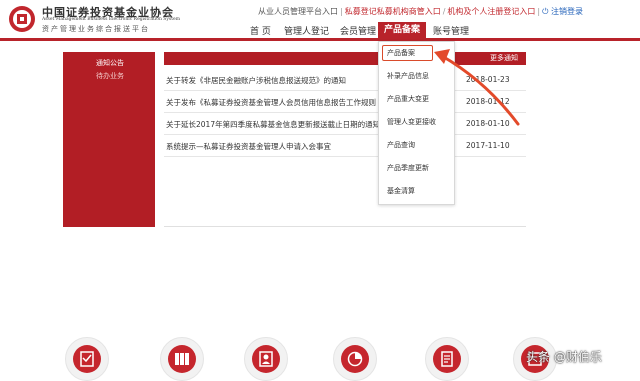 This screenshot has width=640, height=381. I want to click on association-emblem-icon, so click(22, 19).